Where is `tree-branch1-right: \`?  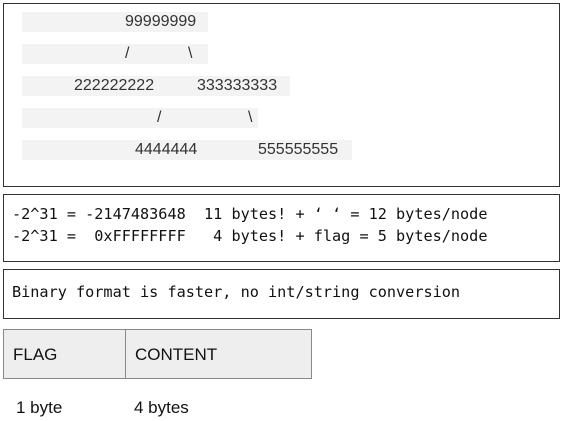 tree-branch1-right: \ is located at coordinates (190, 53).